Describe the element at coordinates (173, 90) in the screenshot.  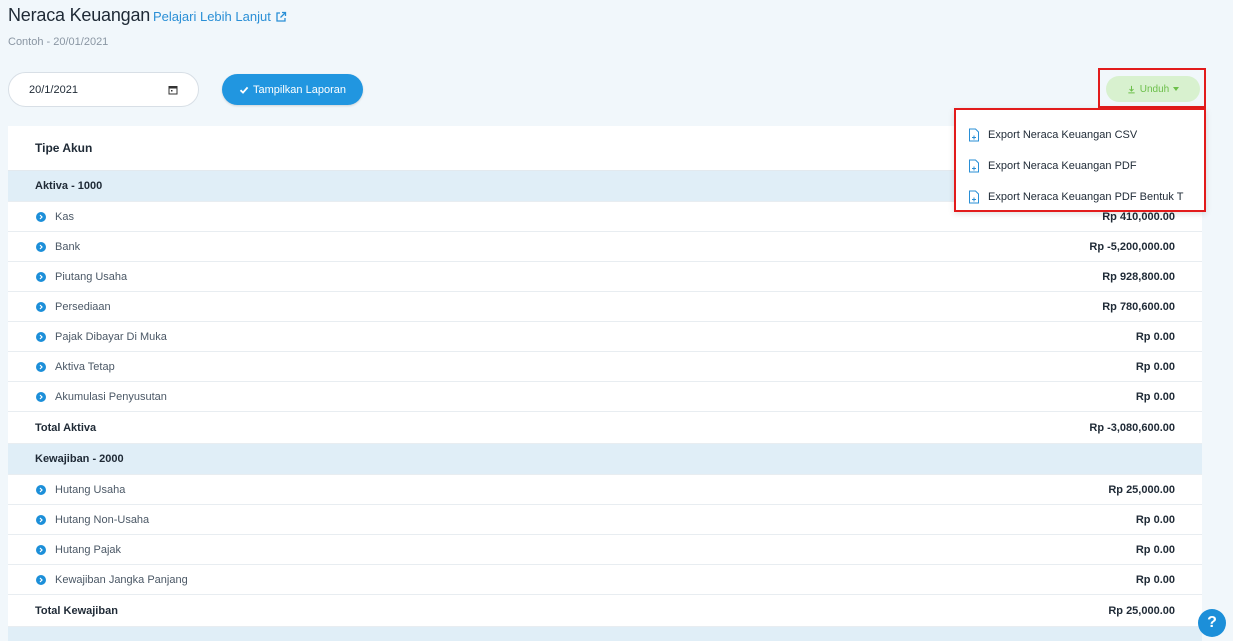
I see `calendar-icon` at that location.